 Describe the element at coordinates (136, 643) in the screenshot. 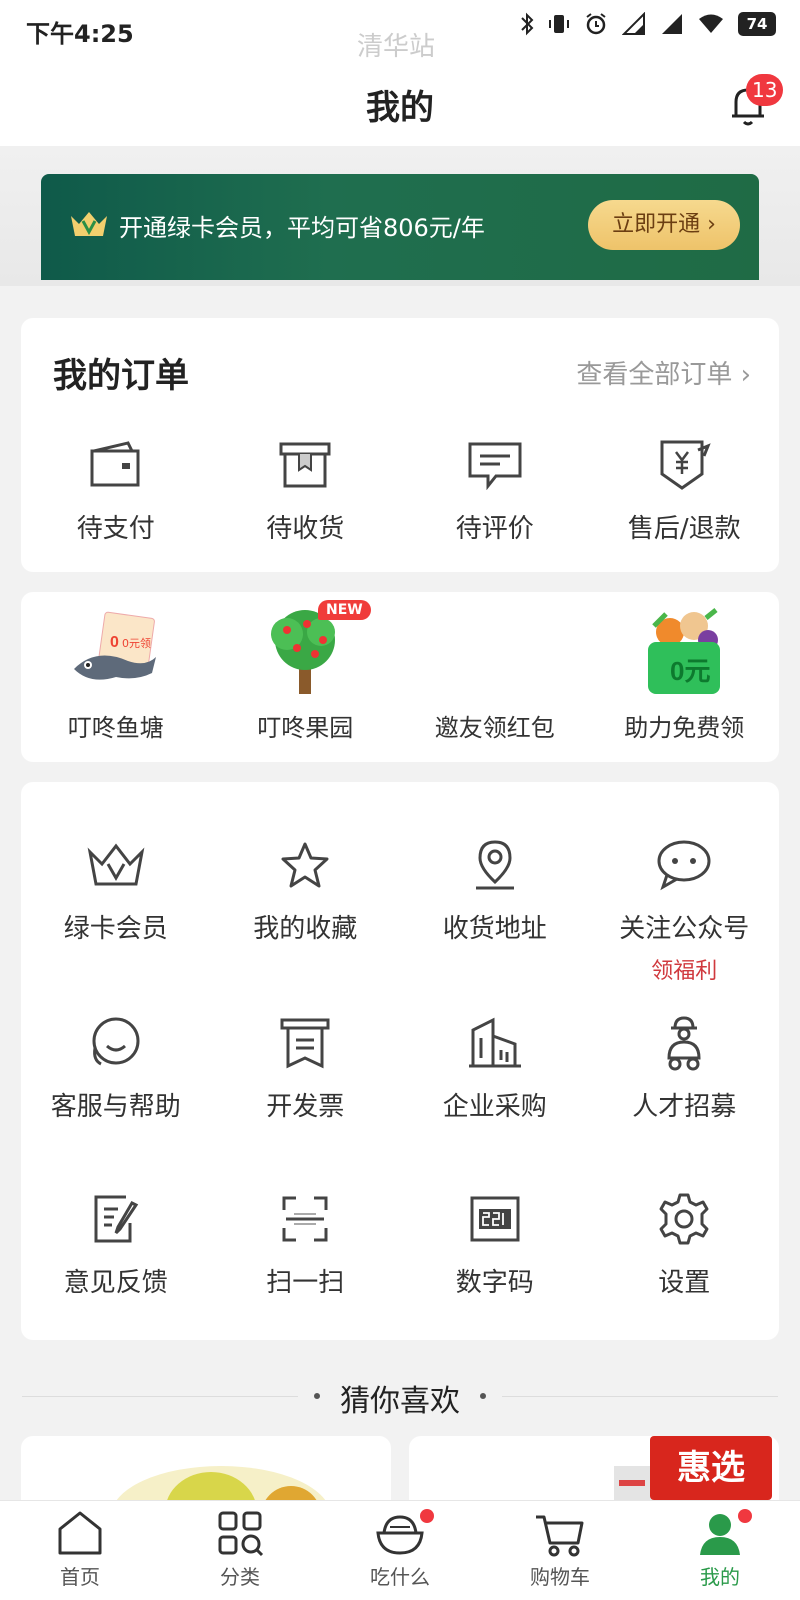

I see `fish-pond-tag: 0元领` at that location.